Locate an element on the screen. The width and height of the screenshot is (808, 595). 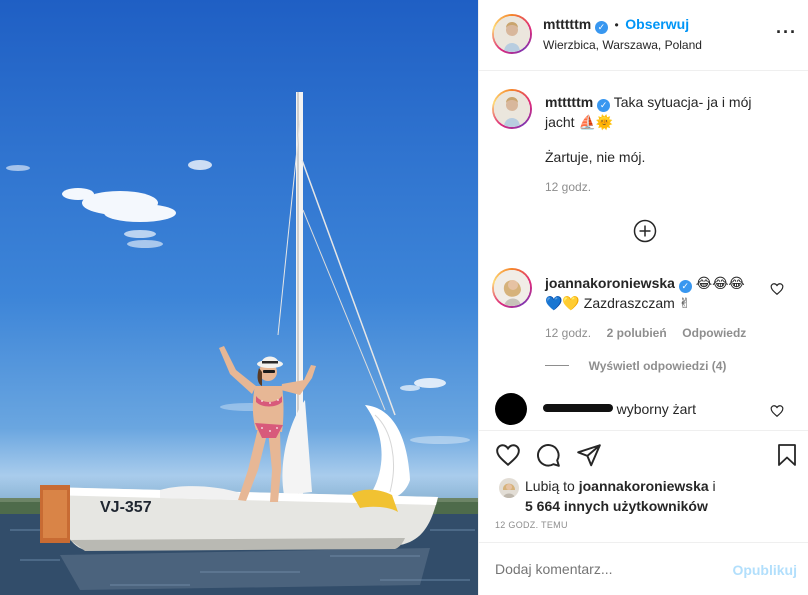
author-avatar is located at coordinates (512, 34).